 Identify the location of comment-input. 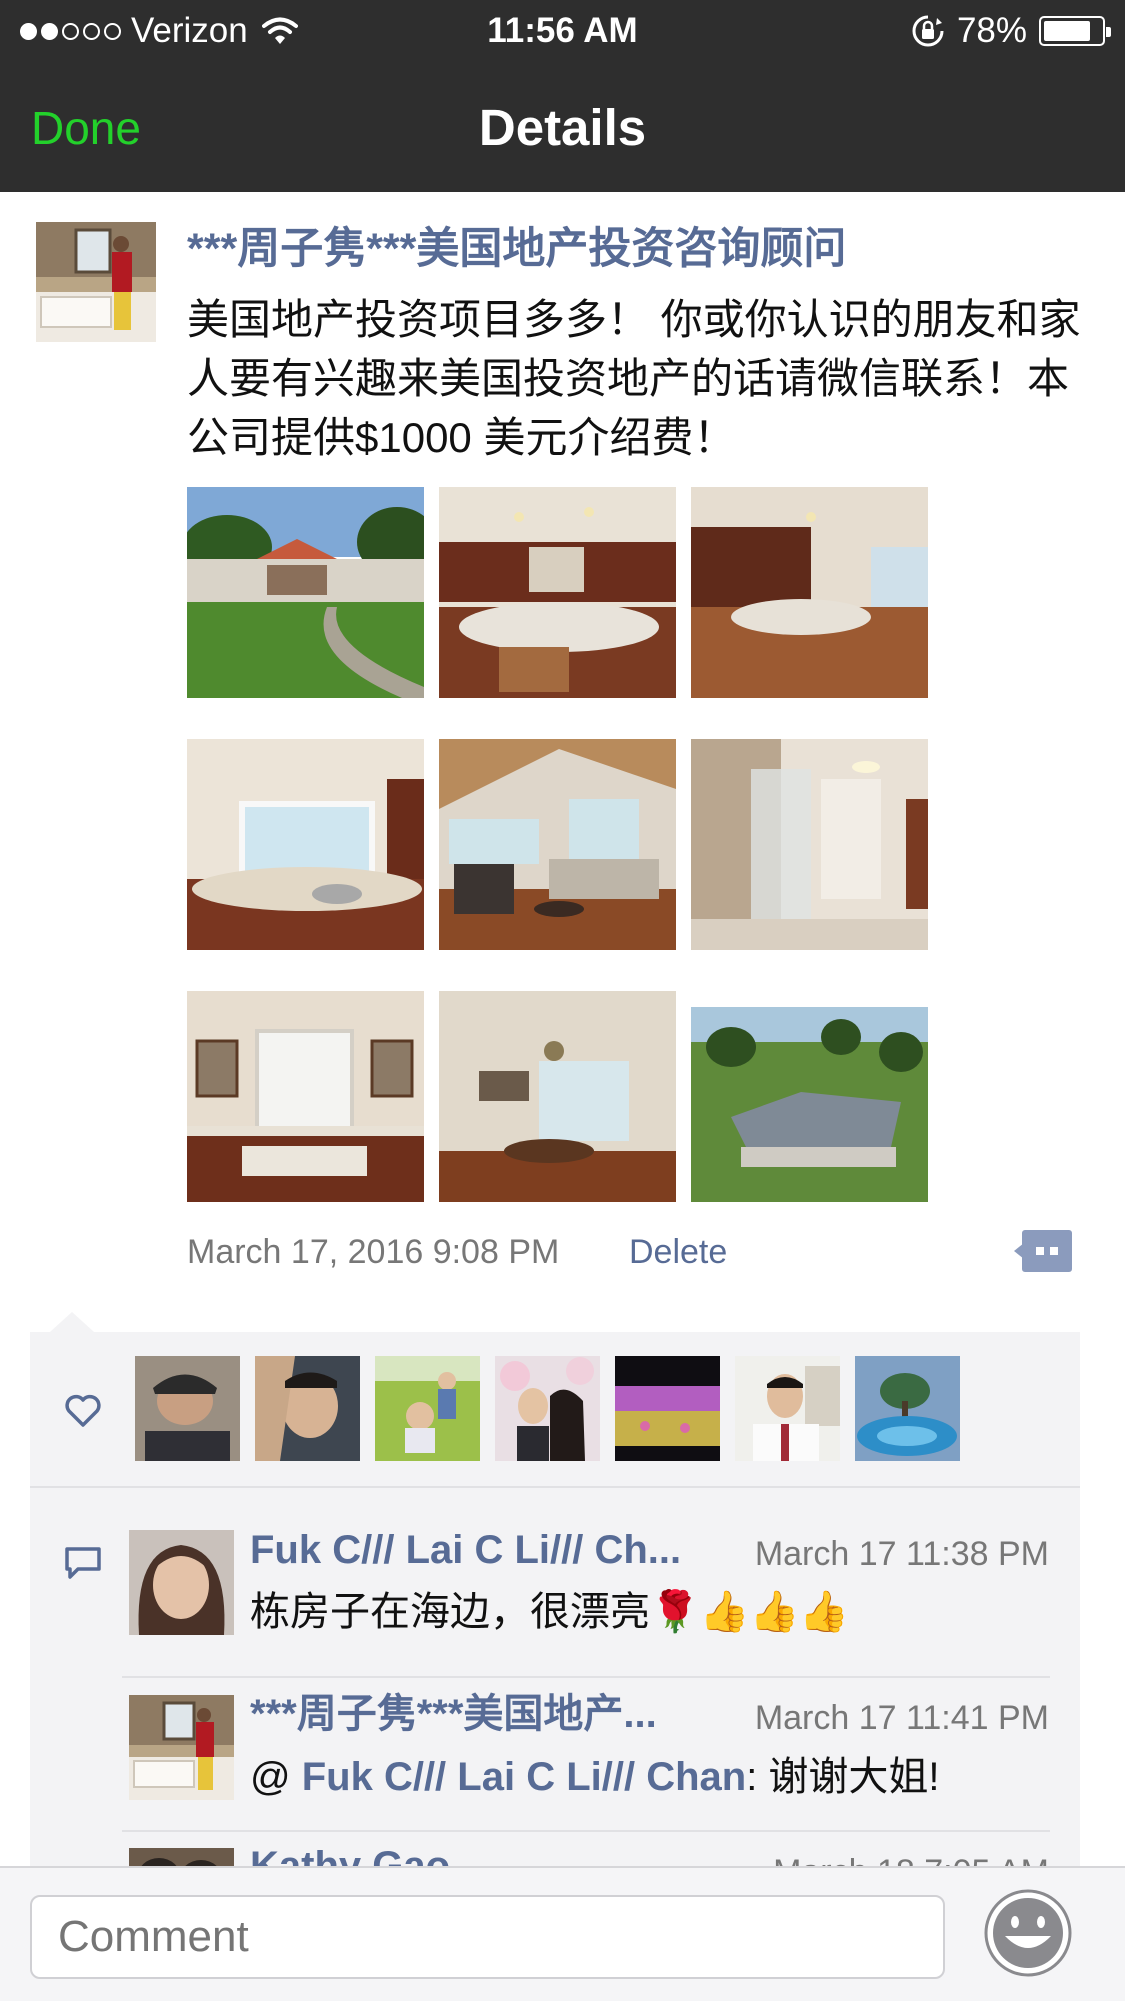
(487, 1937).